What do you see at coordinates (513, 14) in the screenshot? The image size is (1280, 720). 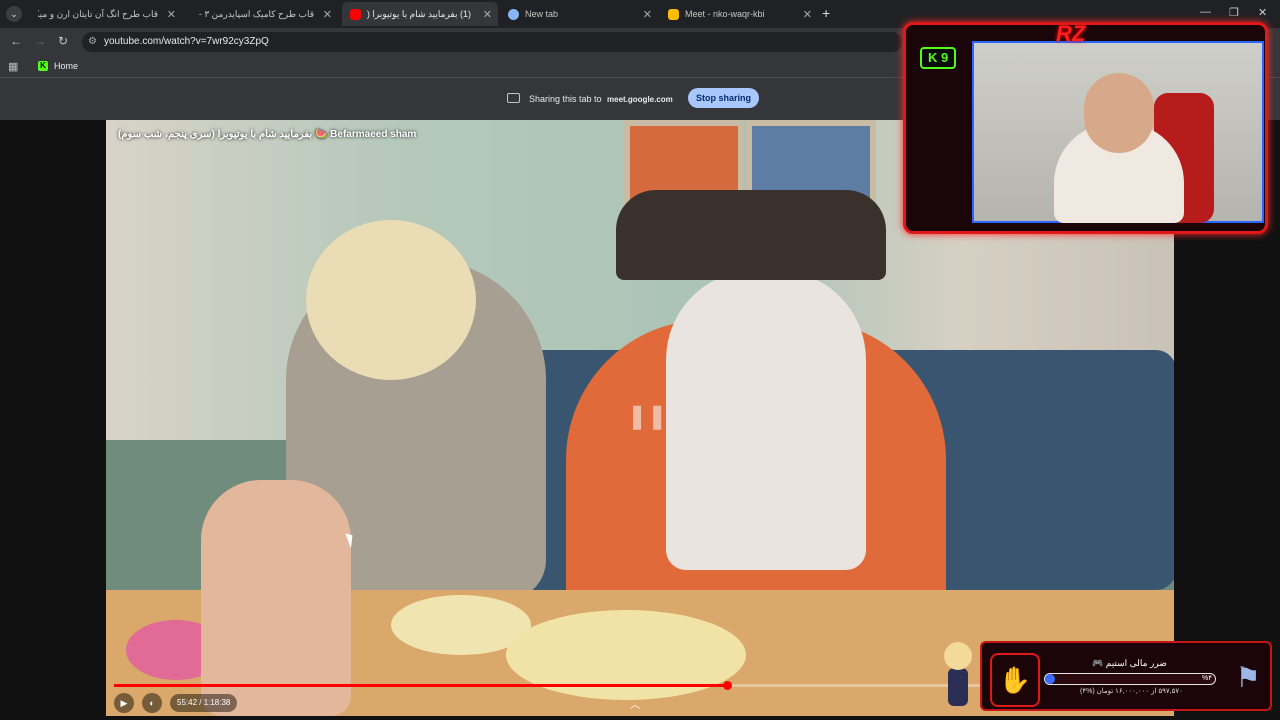 I see `chrome-icon` at bounding box center [513, 14].